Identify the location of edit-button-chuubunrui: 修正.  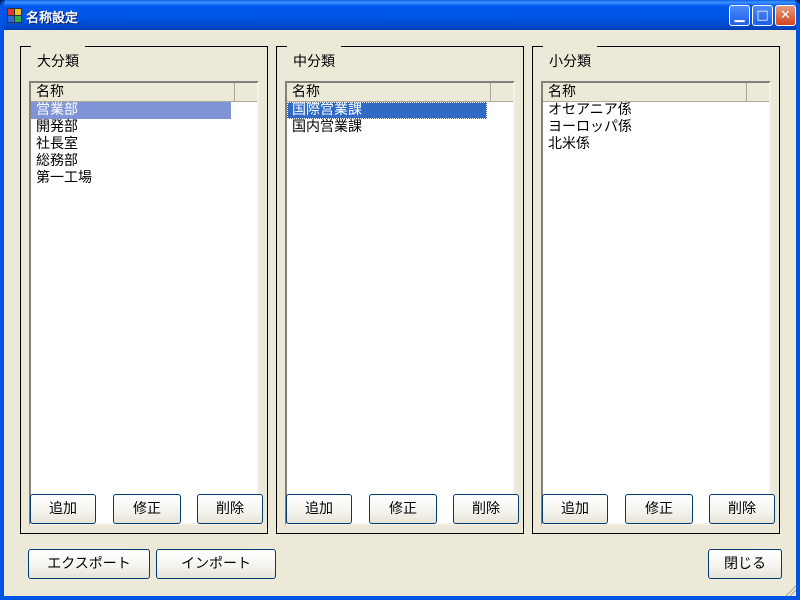
(403, 509).